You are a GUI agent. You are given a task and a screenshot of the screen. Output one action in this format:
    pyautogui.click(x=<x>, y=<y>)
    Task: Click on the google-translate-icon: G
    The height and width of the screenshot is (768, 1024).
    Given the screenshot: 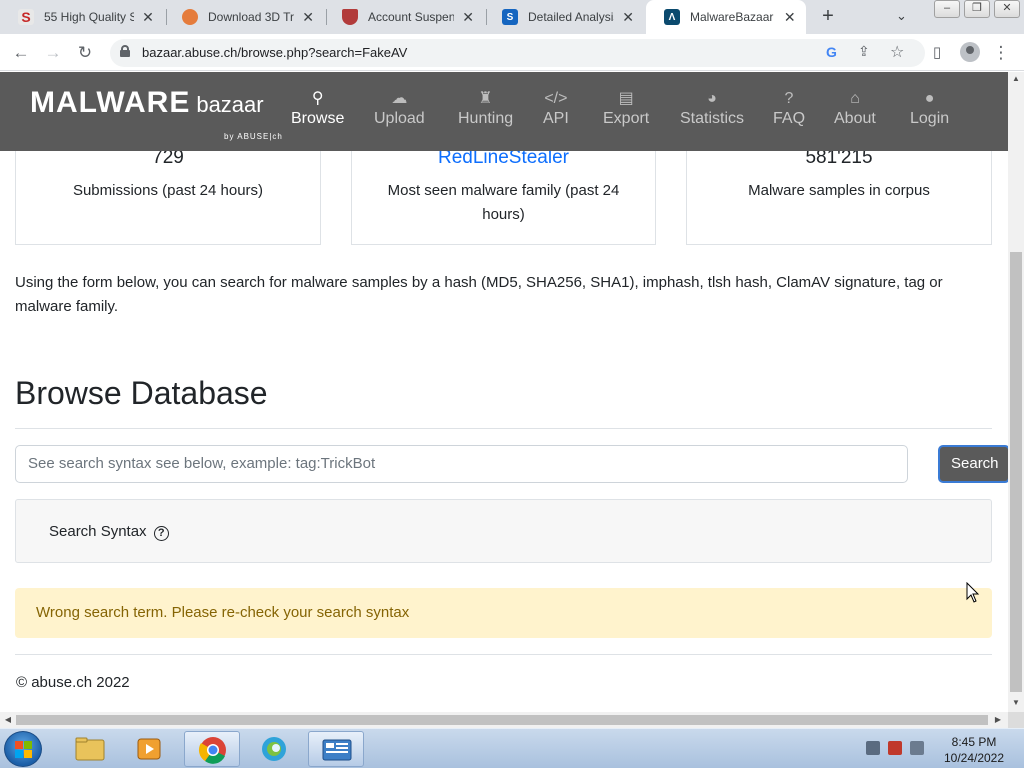 What is the action you would take?
    pyautogui.click(x=831, y=52)
    